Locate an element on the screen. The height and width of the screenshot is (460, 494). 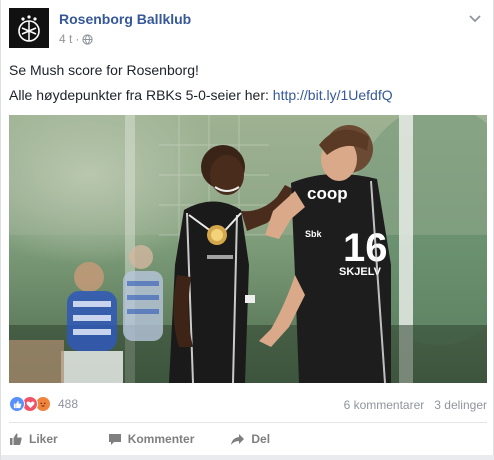
comment-count: 6 kommentarer is located at coordinates (384, 405).